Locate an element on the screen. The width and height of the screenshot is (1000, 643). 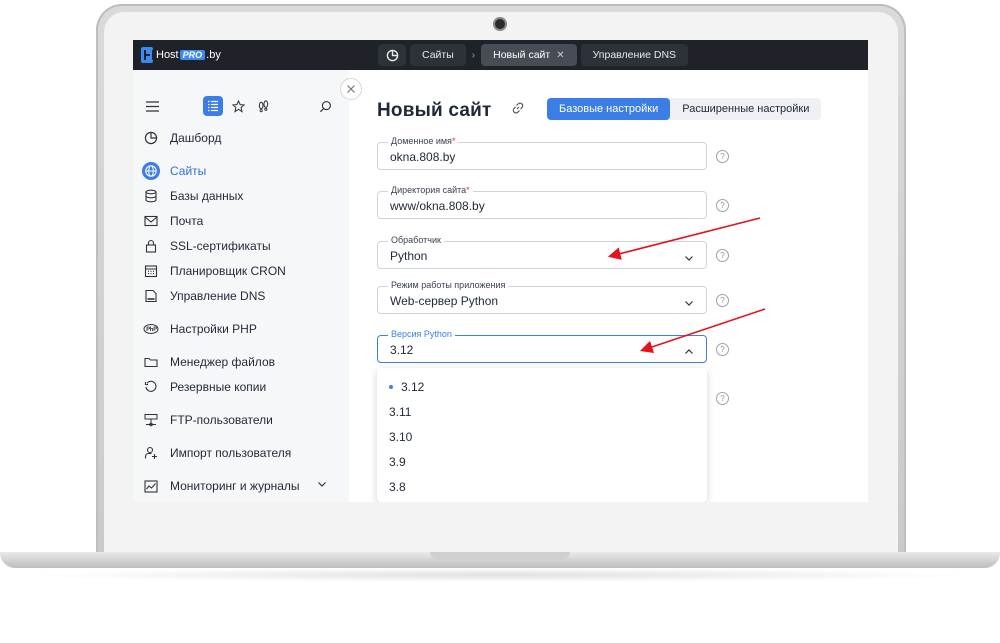
sidebar-item-label: Управление DNS is located at coordinates (218, 296).